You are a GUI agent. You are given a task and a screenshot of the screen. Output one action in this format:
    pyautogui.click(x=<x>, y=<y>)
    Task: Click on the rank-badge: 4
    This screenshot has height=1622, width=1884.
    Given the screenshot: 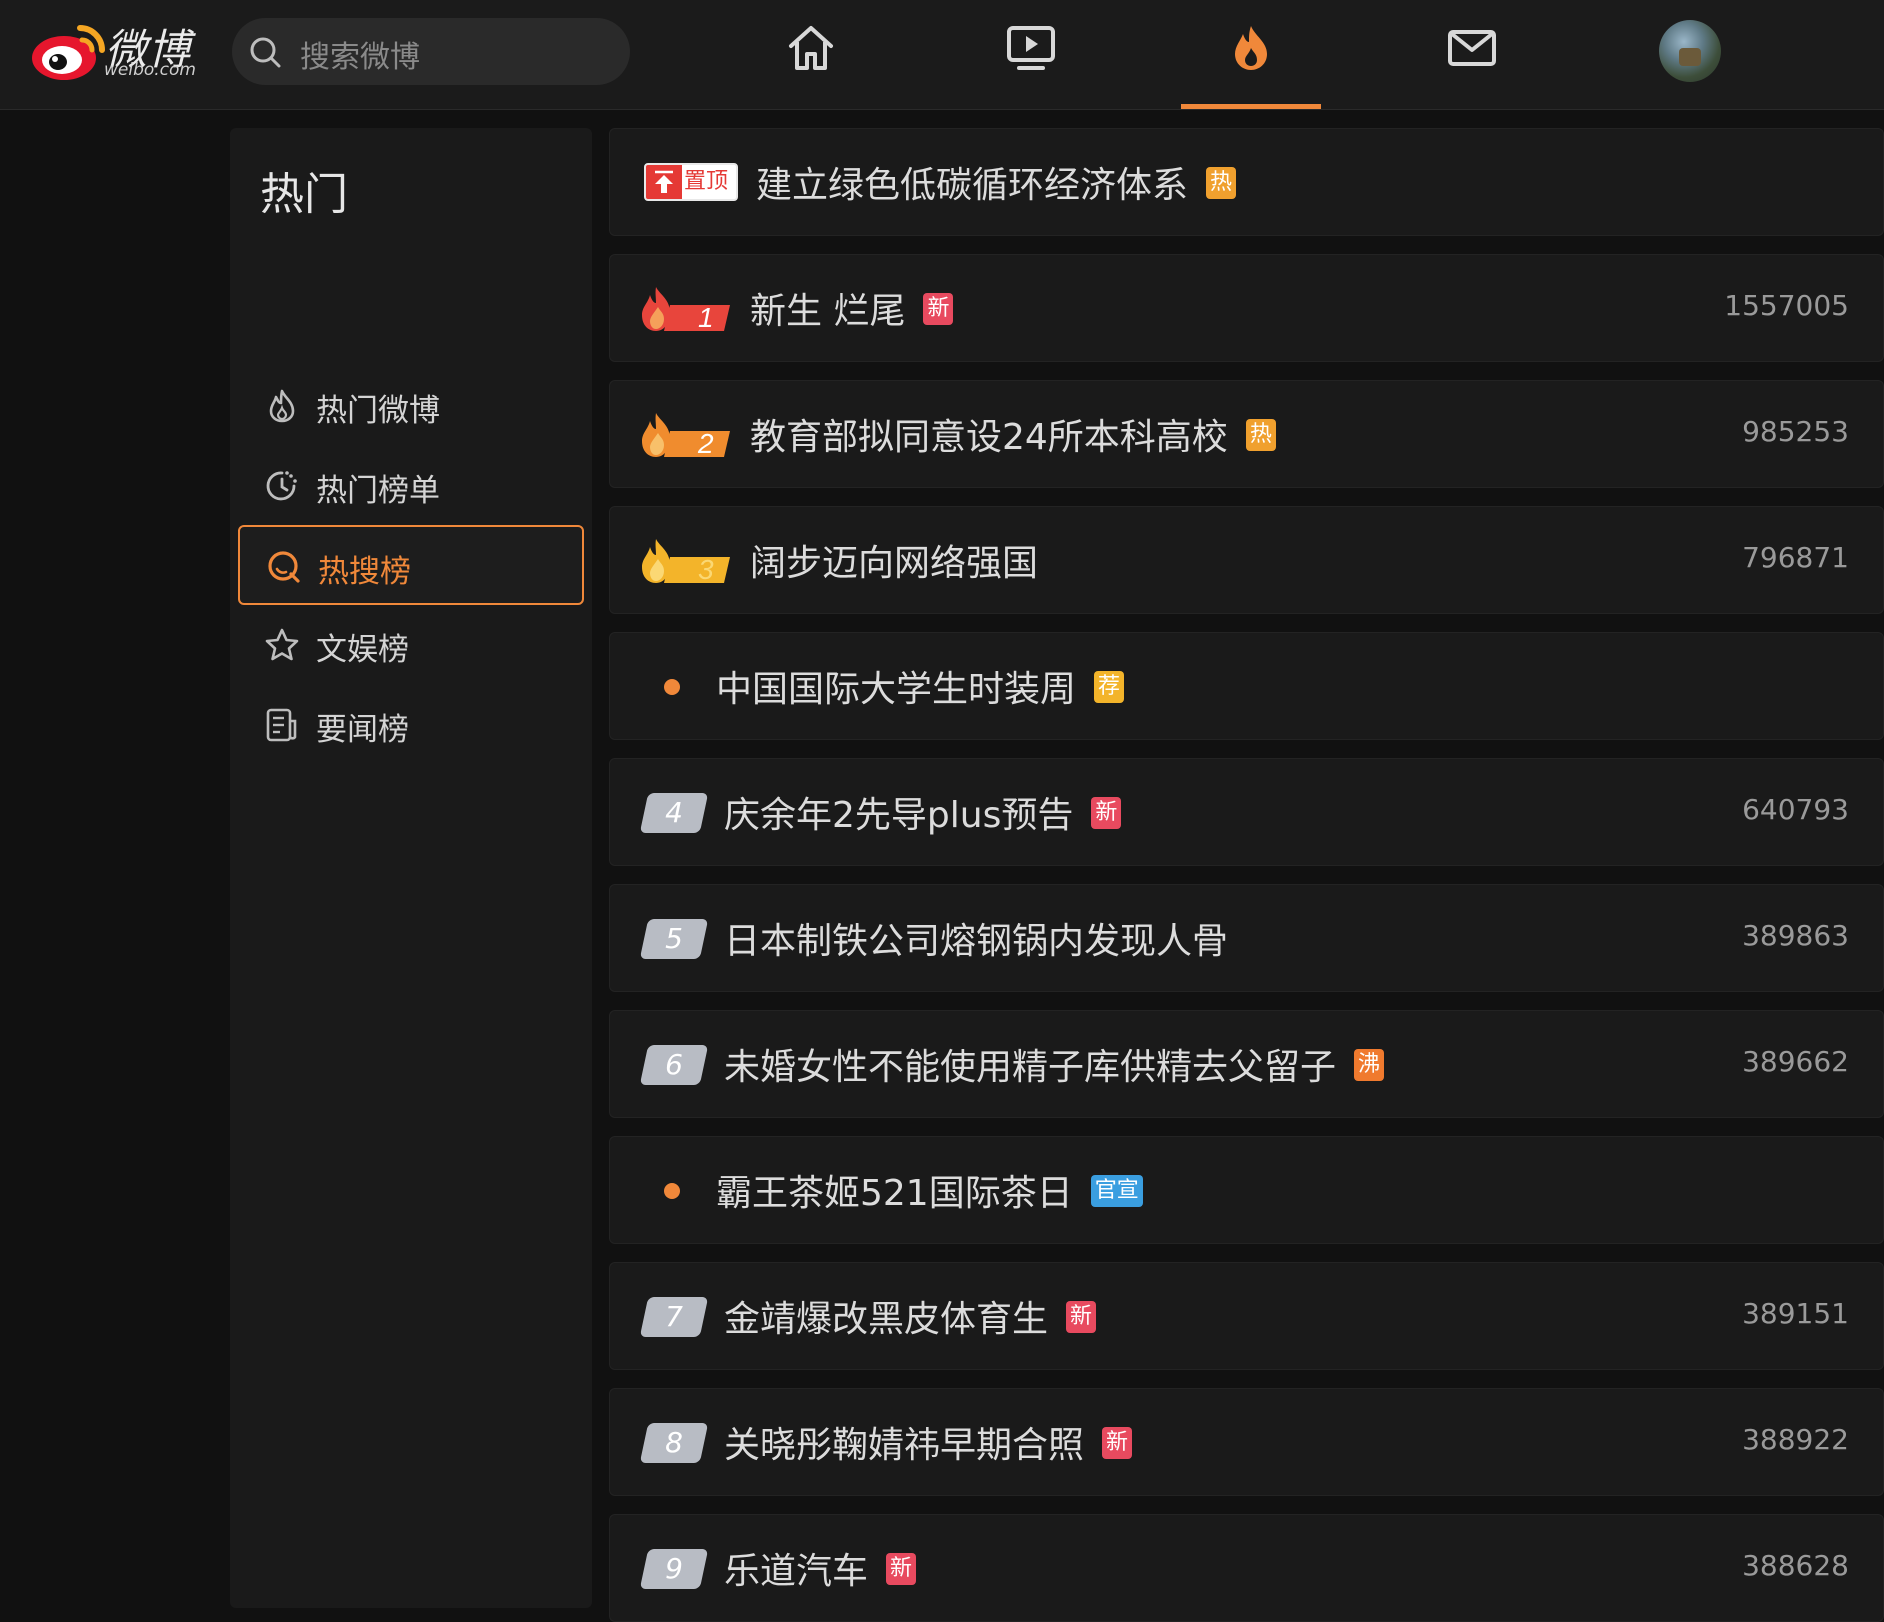 What is the action you would take?
    pyautogui.click(x=674, y=813)
    